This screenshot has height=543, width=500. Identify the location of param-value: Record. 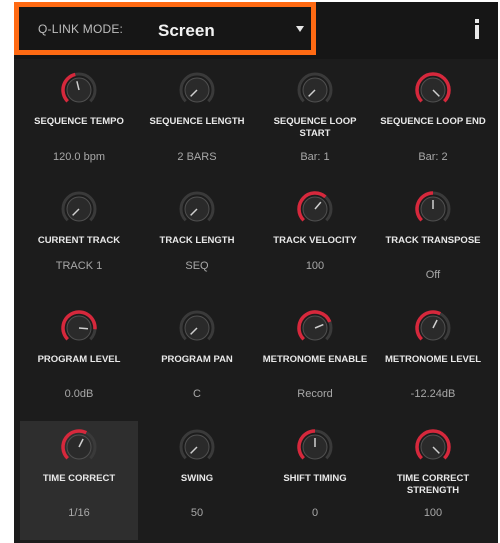
(315, 394).